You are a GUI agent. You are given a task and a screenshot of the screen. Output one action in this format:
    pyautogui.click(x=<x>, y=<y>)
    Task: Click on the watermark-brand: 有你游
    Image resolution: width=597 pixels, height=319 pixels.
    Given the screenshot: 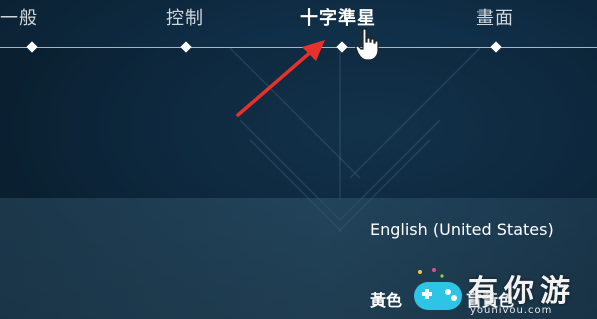 What is the action you would take?
    pyautogui.click(x=522, y=291)
    